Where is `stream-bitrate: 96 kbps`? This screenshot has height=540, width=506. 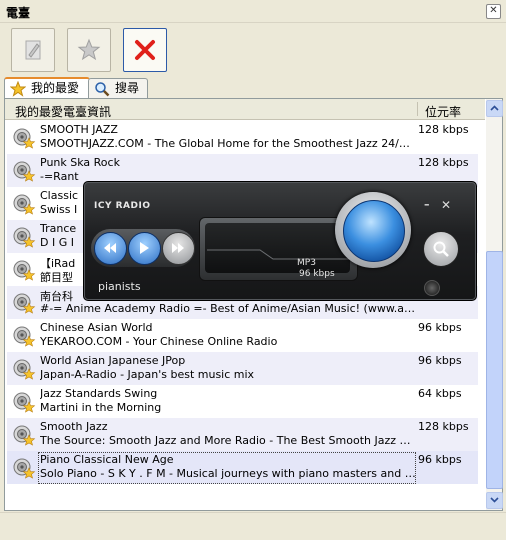
stream-bitrate: 96 kbps is located at coordinates (317, 274).